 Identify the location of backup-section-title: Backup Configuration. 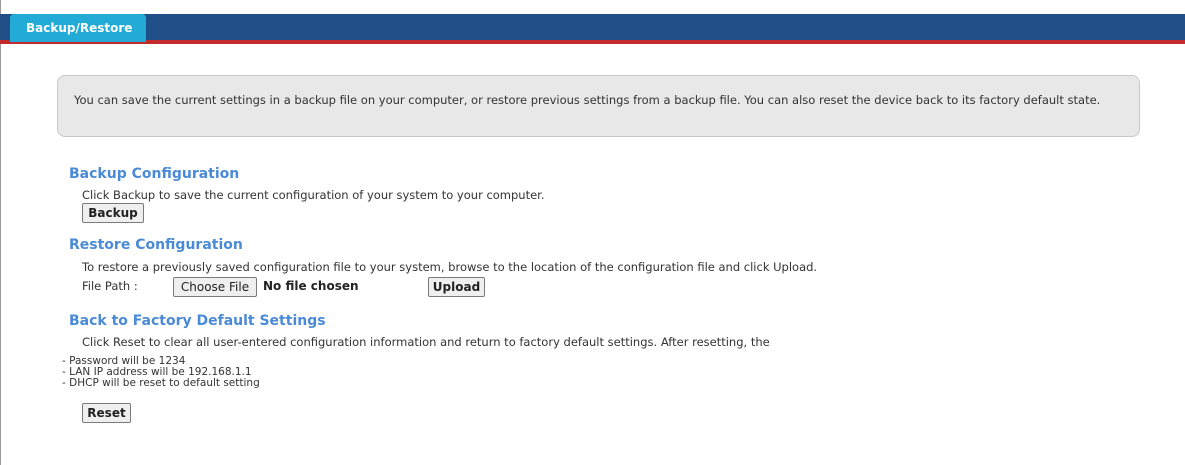
(154, 174).